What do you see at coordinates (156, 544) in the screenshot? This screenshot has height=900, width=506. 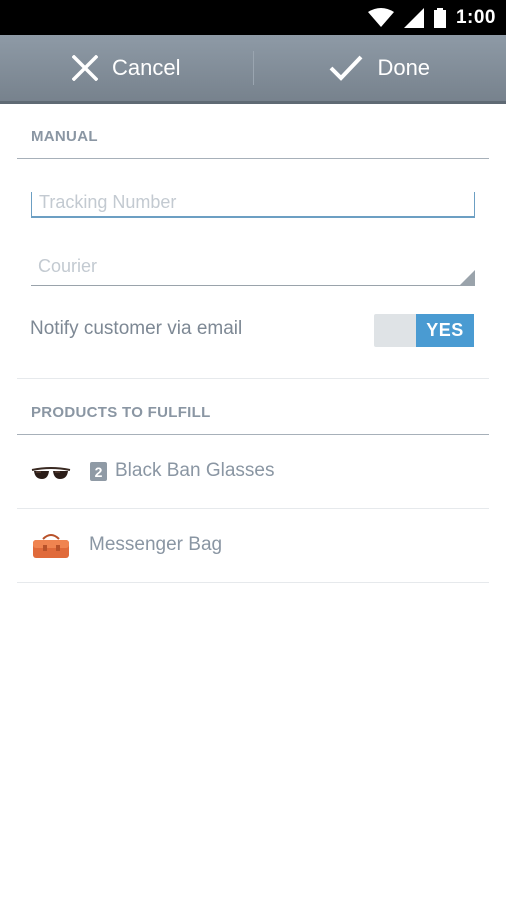 I see `product-name: Messenger Bag` at bounding box center [156, 544].